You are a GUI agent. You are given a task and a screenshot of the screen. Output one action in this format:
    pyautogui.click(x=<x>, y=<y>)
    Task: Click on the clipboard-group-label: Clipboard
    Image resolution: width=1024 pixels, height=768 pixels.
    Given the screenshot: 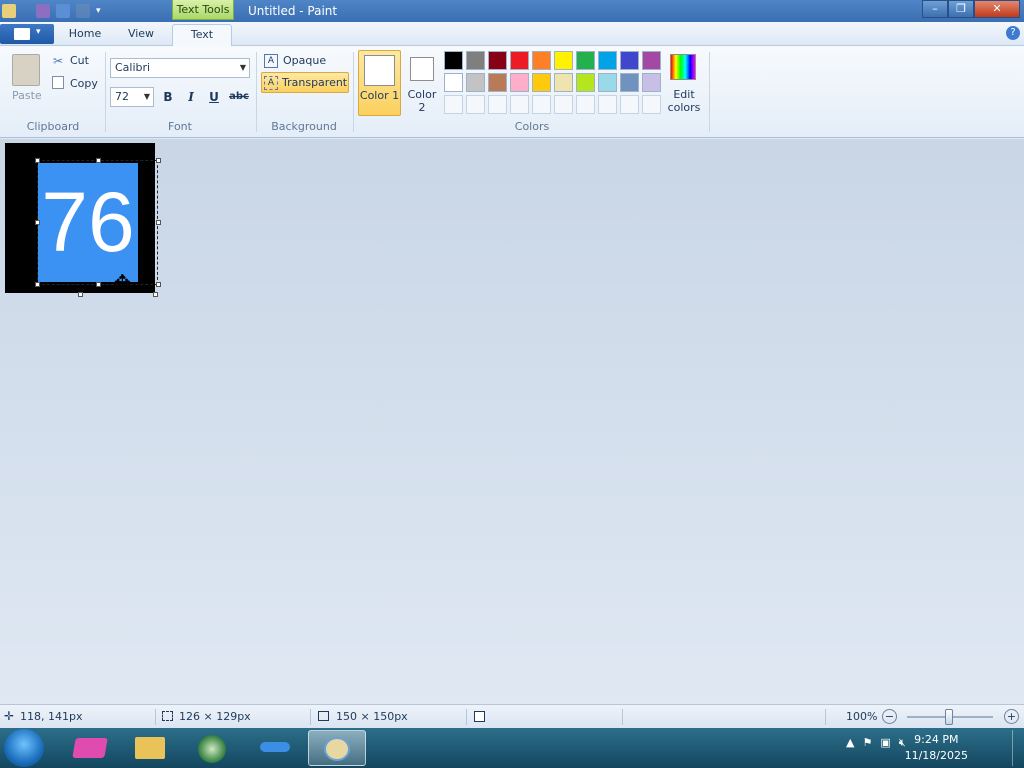 What is the action you would take?
    pyautogui.click(x=53, y=126)
    